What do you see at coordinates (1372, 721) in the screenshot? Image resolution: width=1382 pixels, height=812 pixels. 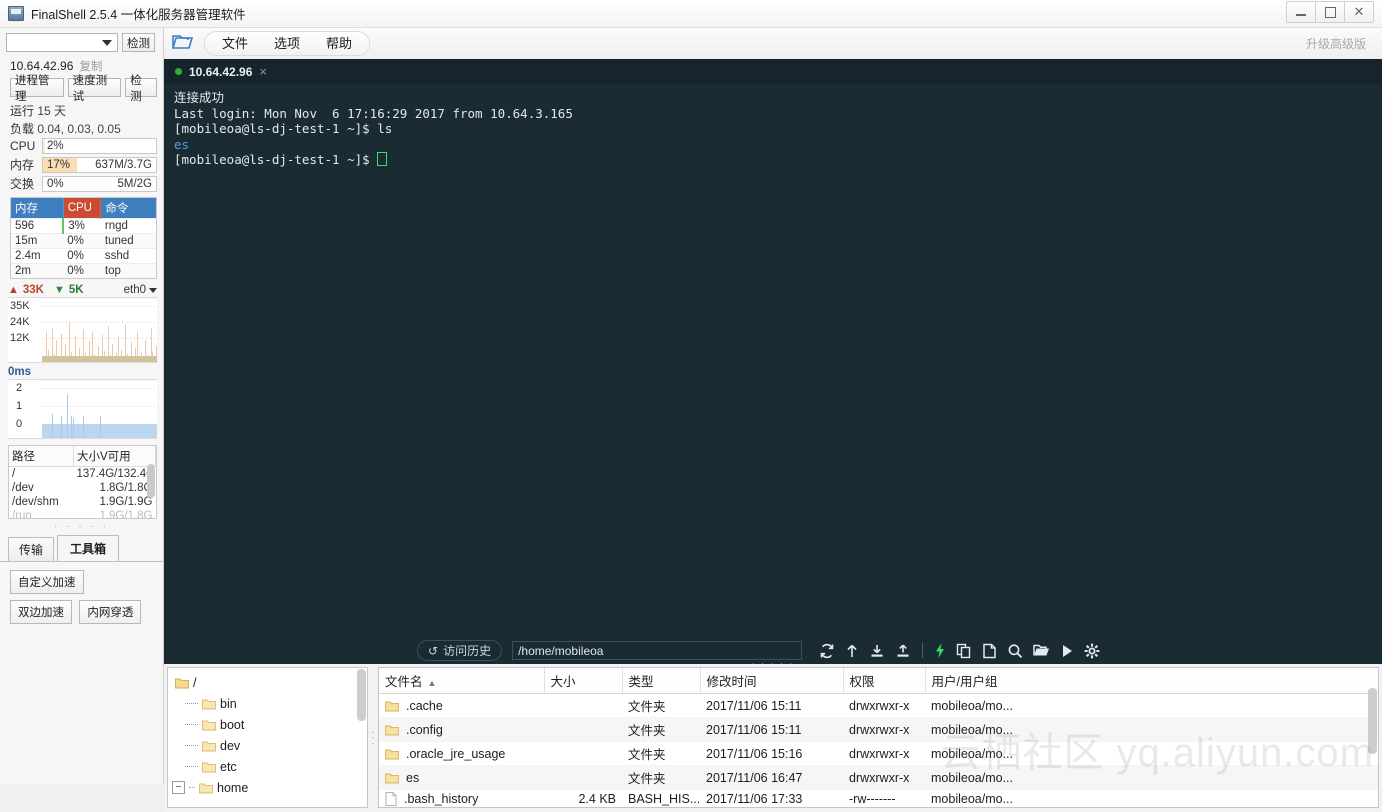 I see `file-list-scrollbar` at bounding box center [1372, 721].